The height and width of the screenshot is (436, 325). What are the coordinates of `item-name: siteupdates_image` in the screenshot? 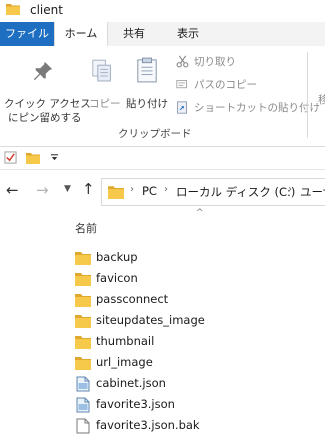 It's located at (150, 320).